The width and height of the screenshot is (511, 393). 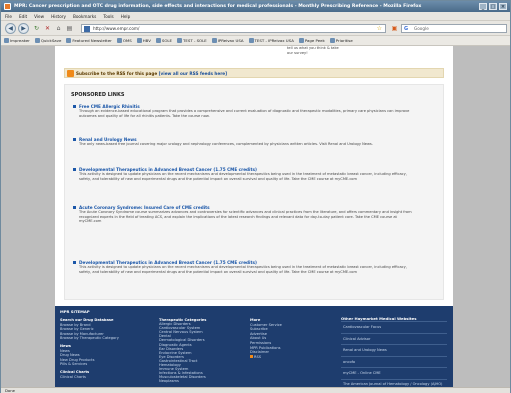 What do you see at coordinates (394, 373) in the screenshot?
I see `footer-link: myCME - Online CME` at bounding box center [394, 373].